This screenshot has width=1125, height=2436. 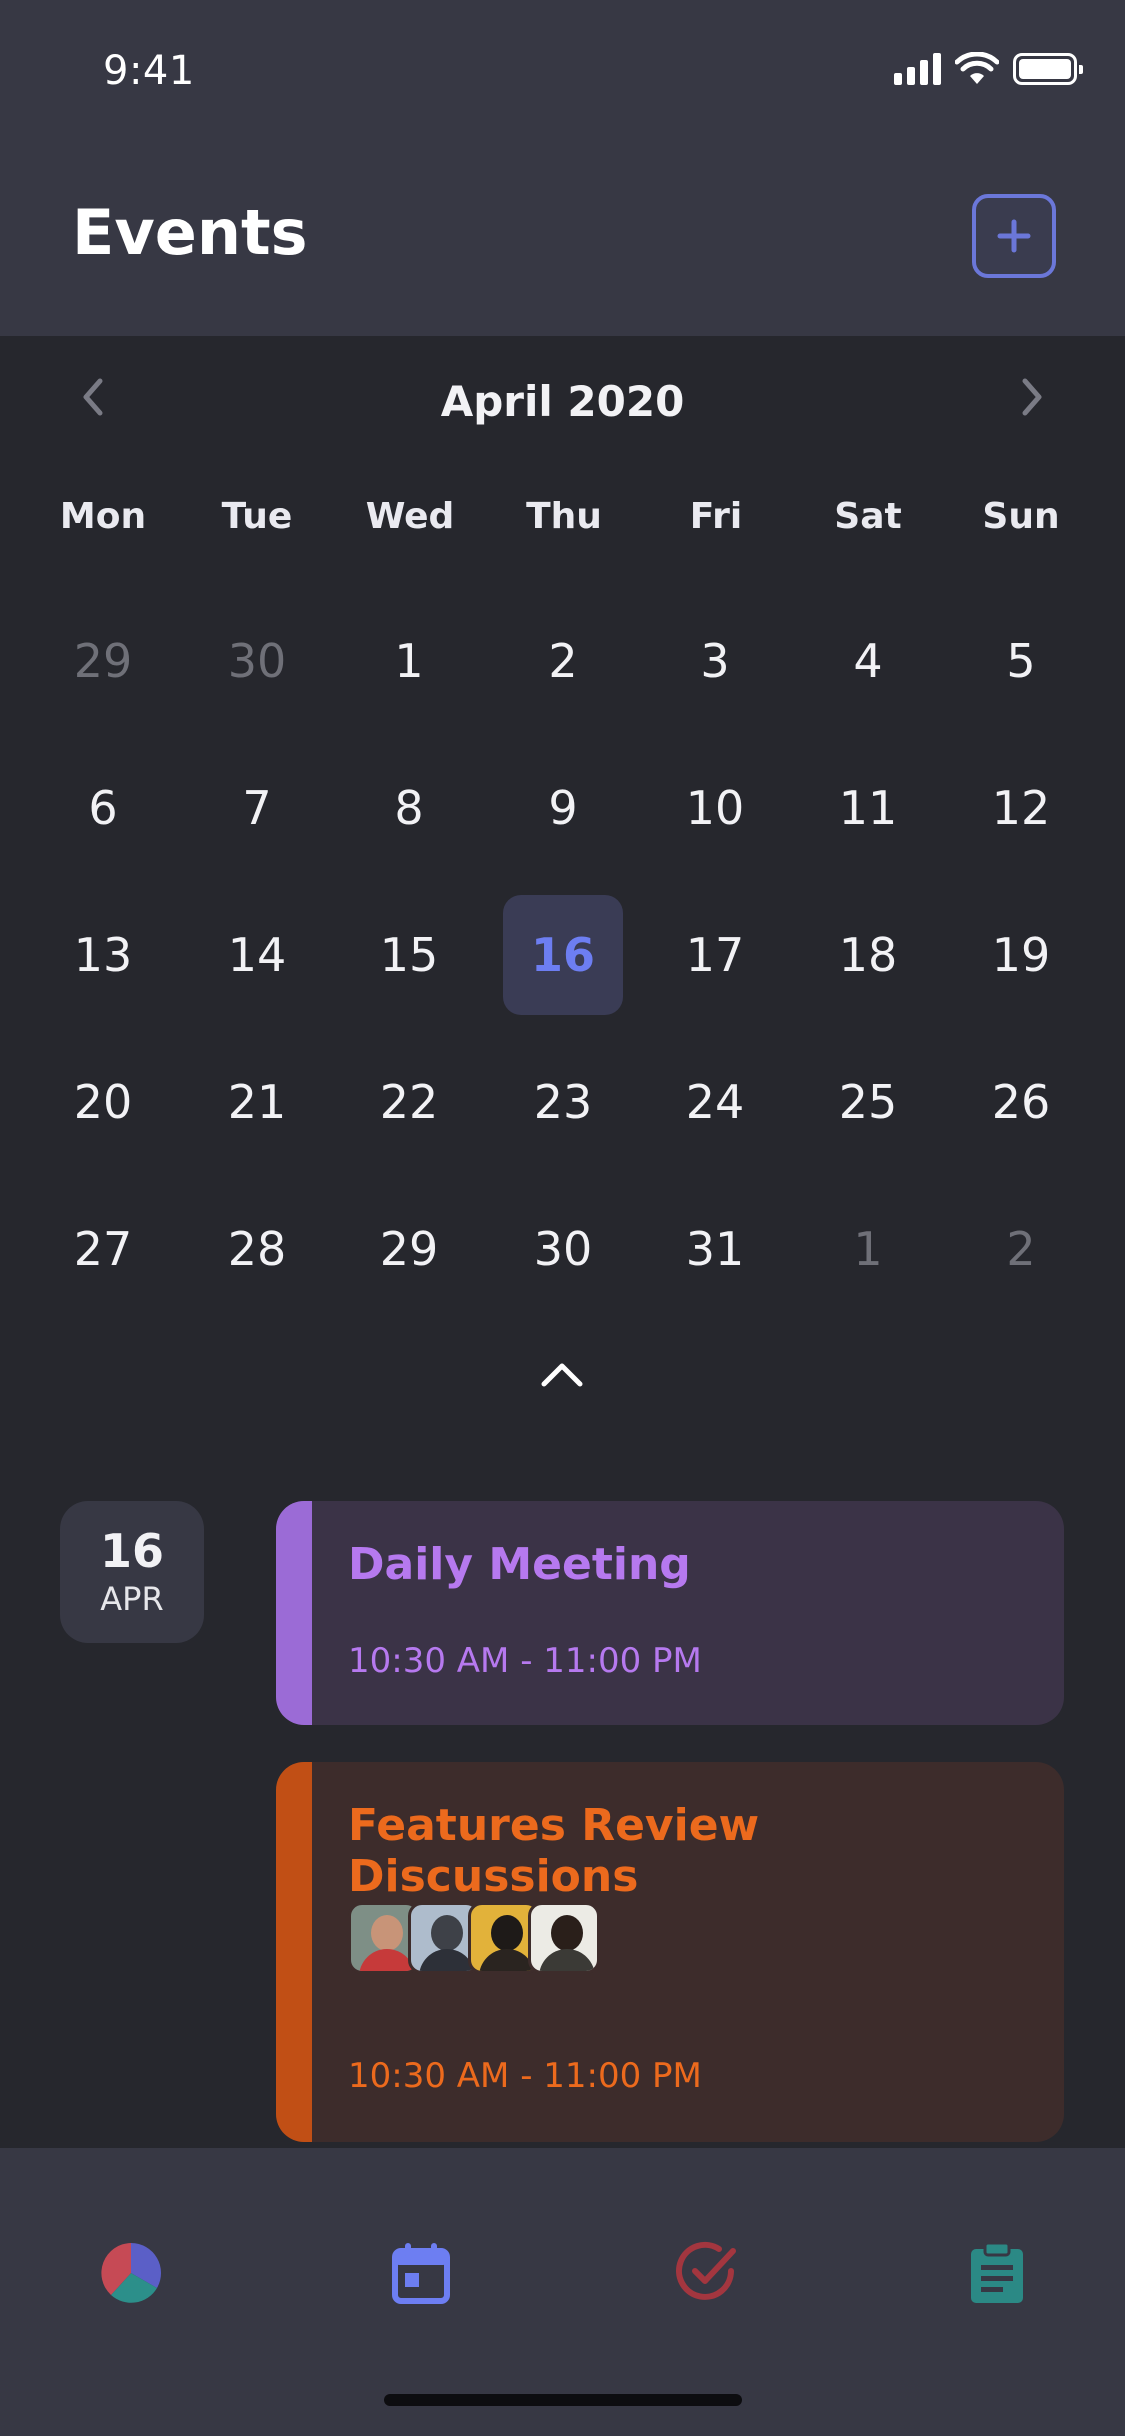 I want to click on dashboard-icon, so click(x=131, y=2273).